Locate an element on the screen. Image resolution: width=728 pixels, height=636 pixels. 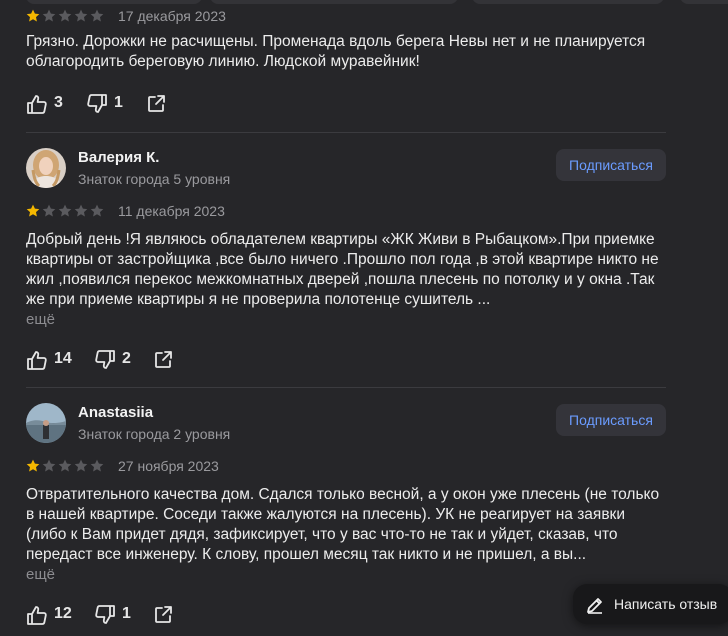
review-date: 17 декабря 2023 is located at coordinates (172, 16).